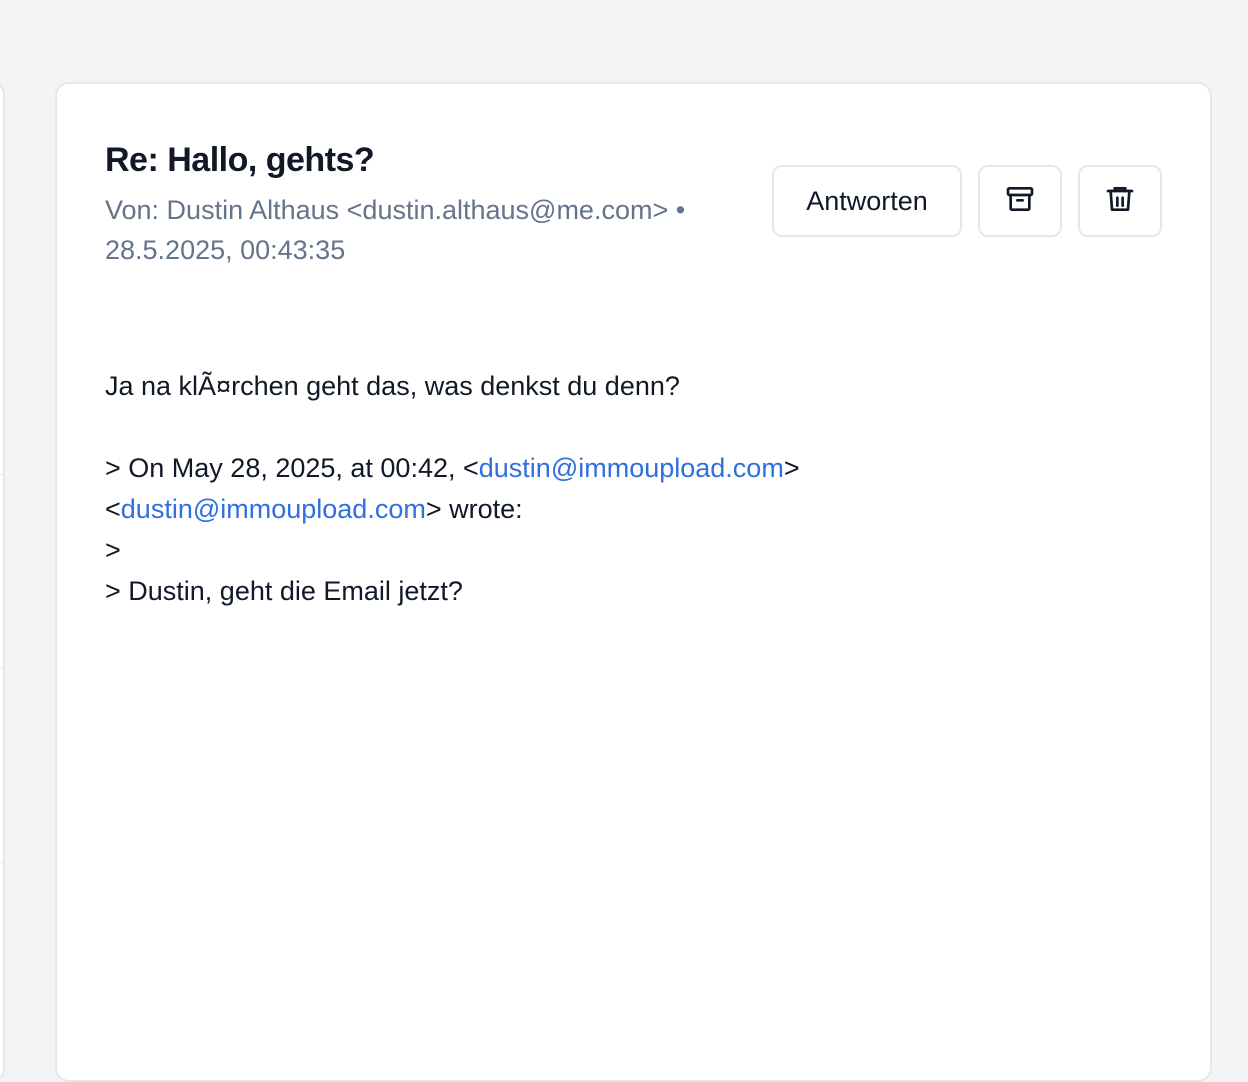 This screenshot has width=1248, height=1082. What do you see at coordinates (605, 509) in the screenshot?
I see `quote-header-line: <dustin@immoupload.com> wrote:` at bounding box center [605, 509].